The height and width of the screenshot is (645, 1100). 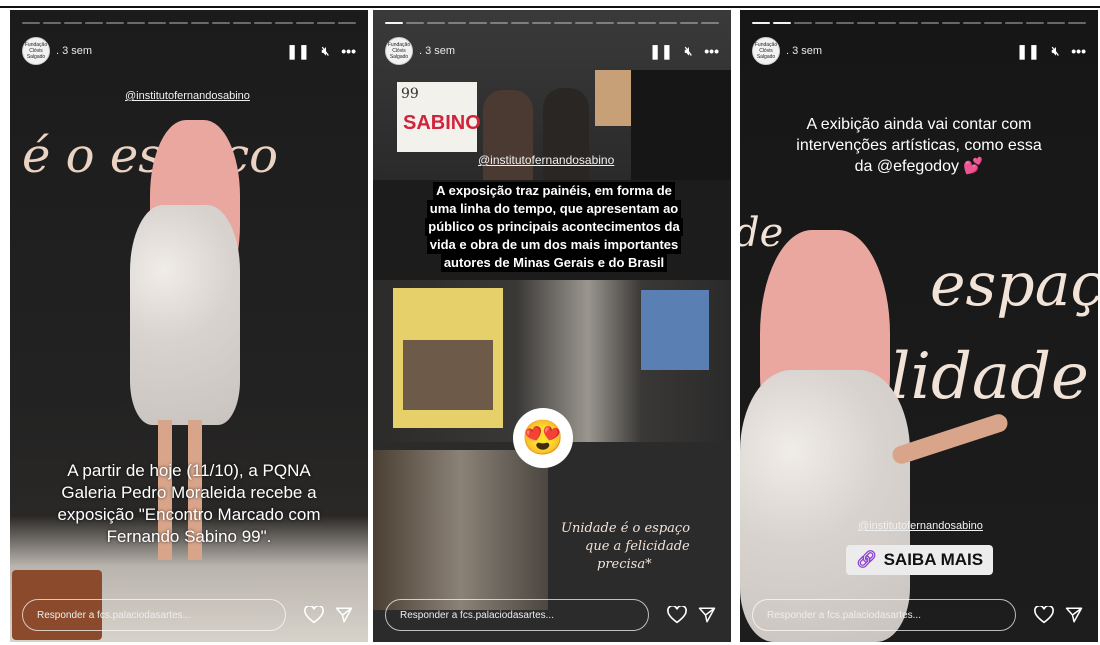 I want to click on blue-panel, so click(x=675, y=330).